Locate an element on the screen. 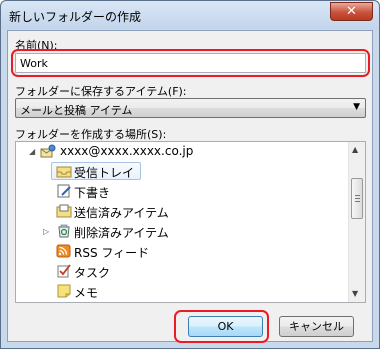 The image size is (380, 349). tree-item-label: 削除済みアイテム is located at coordinates (121, 233).